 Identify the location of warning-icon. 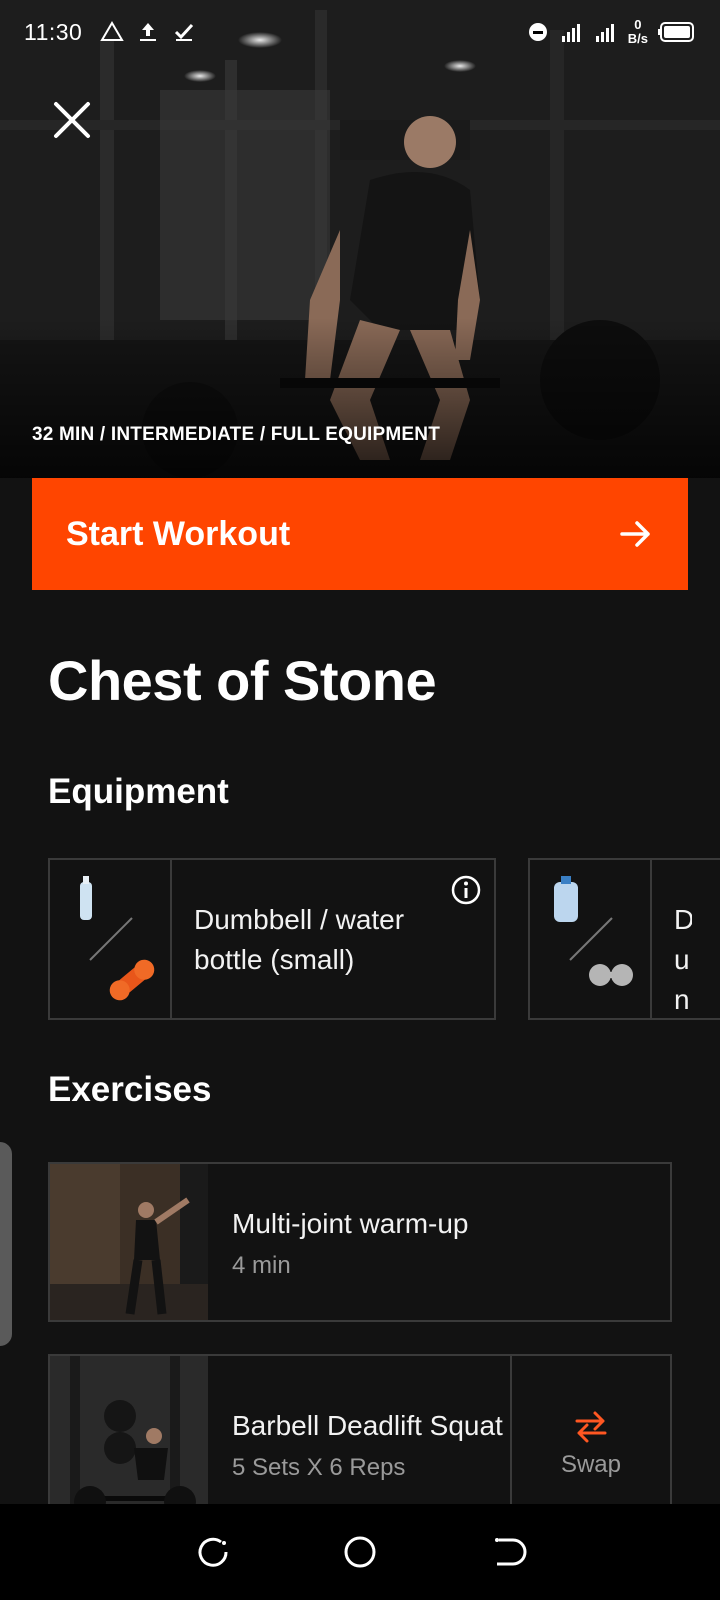
(112, 31).